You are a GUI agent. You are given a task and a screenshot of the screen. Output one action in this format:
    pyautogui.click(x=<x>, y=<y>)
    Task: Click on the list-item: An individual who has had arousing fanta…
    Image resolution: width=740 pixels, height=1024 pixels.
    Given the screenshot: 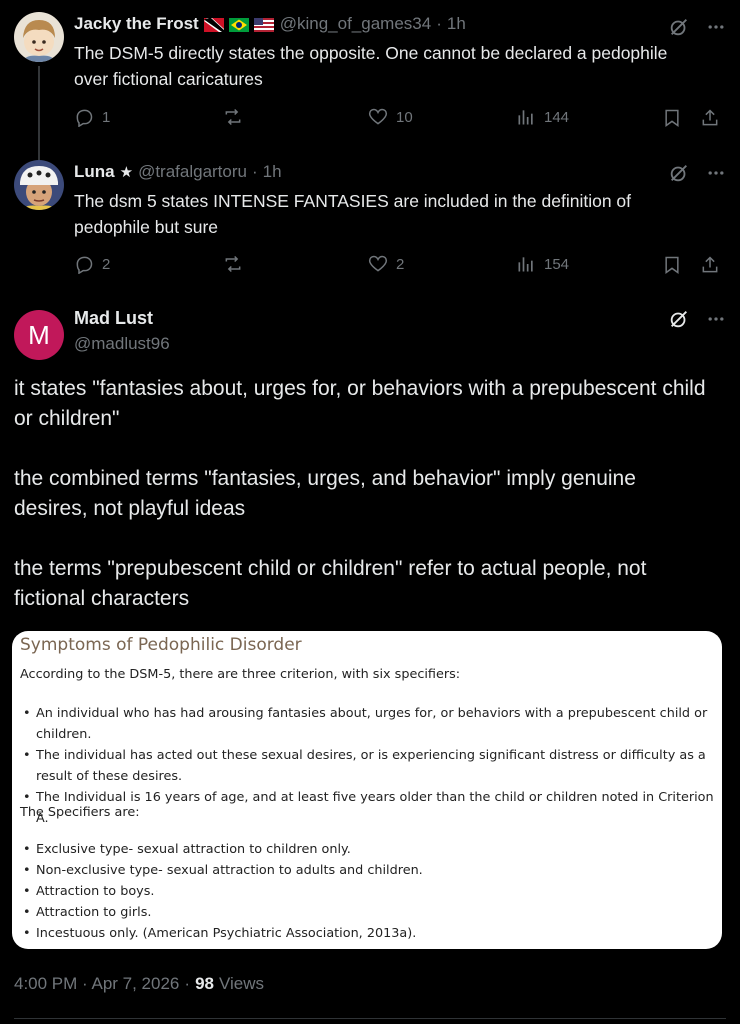 What is the action you would take?
    pyautogui.click(x=369, y=724)
    